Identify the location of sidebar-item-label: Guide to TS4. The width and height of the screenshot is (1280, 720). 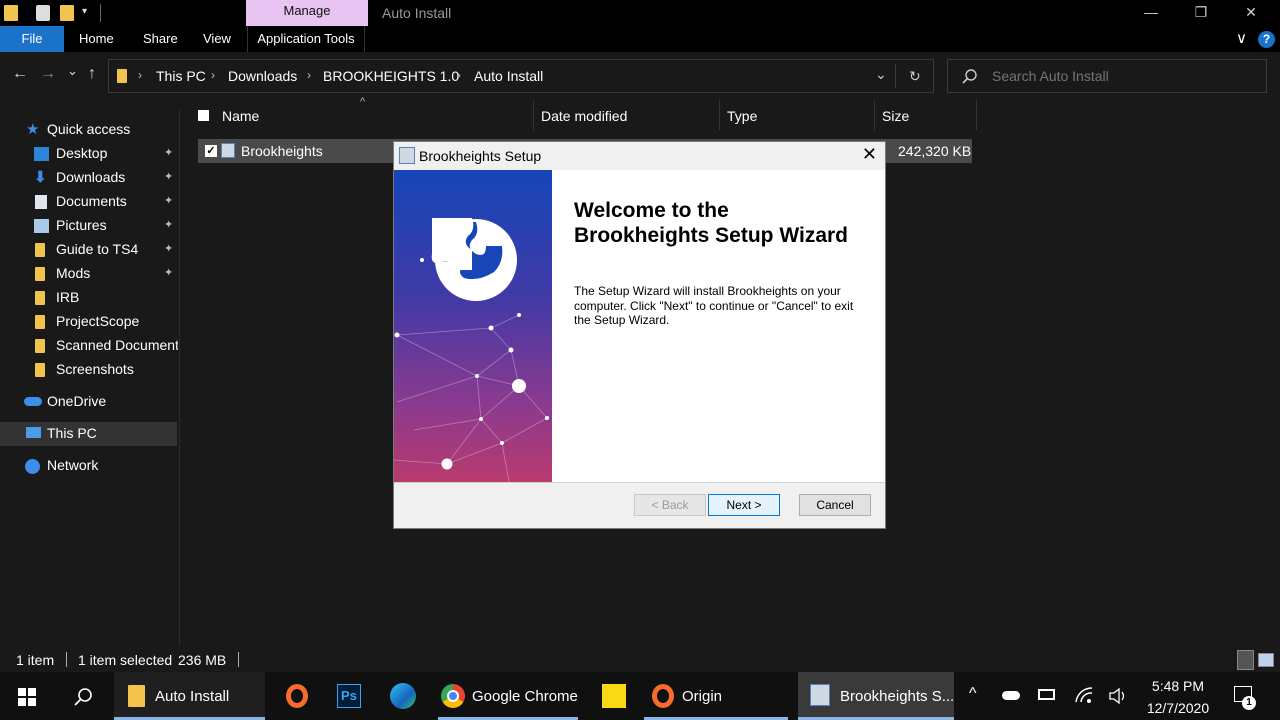
(97, 249).